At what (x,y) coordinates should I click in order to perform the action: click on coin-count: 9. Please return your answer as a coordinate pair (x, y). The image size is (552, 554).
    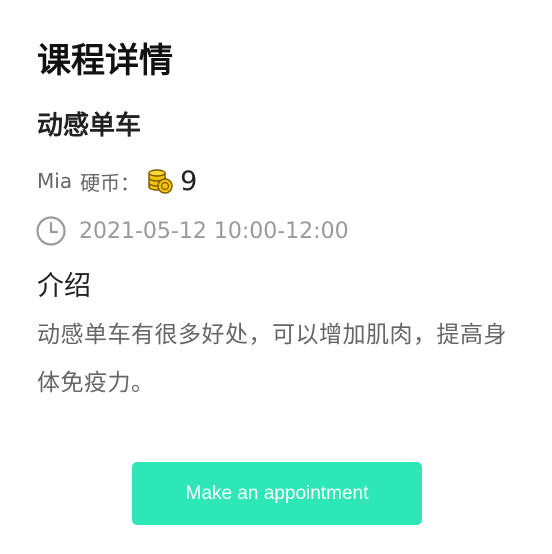
    Looking at the image, I should click on (189, 181).